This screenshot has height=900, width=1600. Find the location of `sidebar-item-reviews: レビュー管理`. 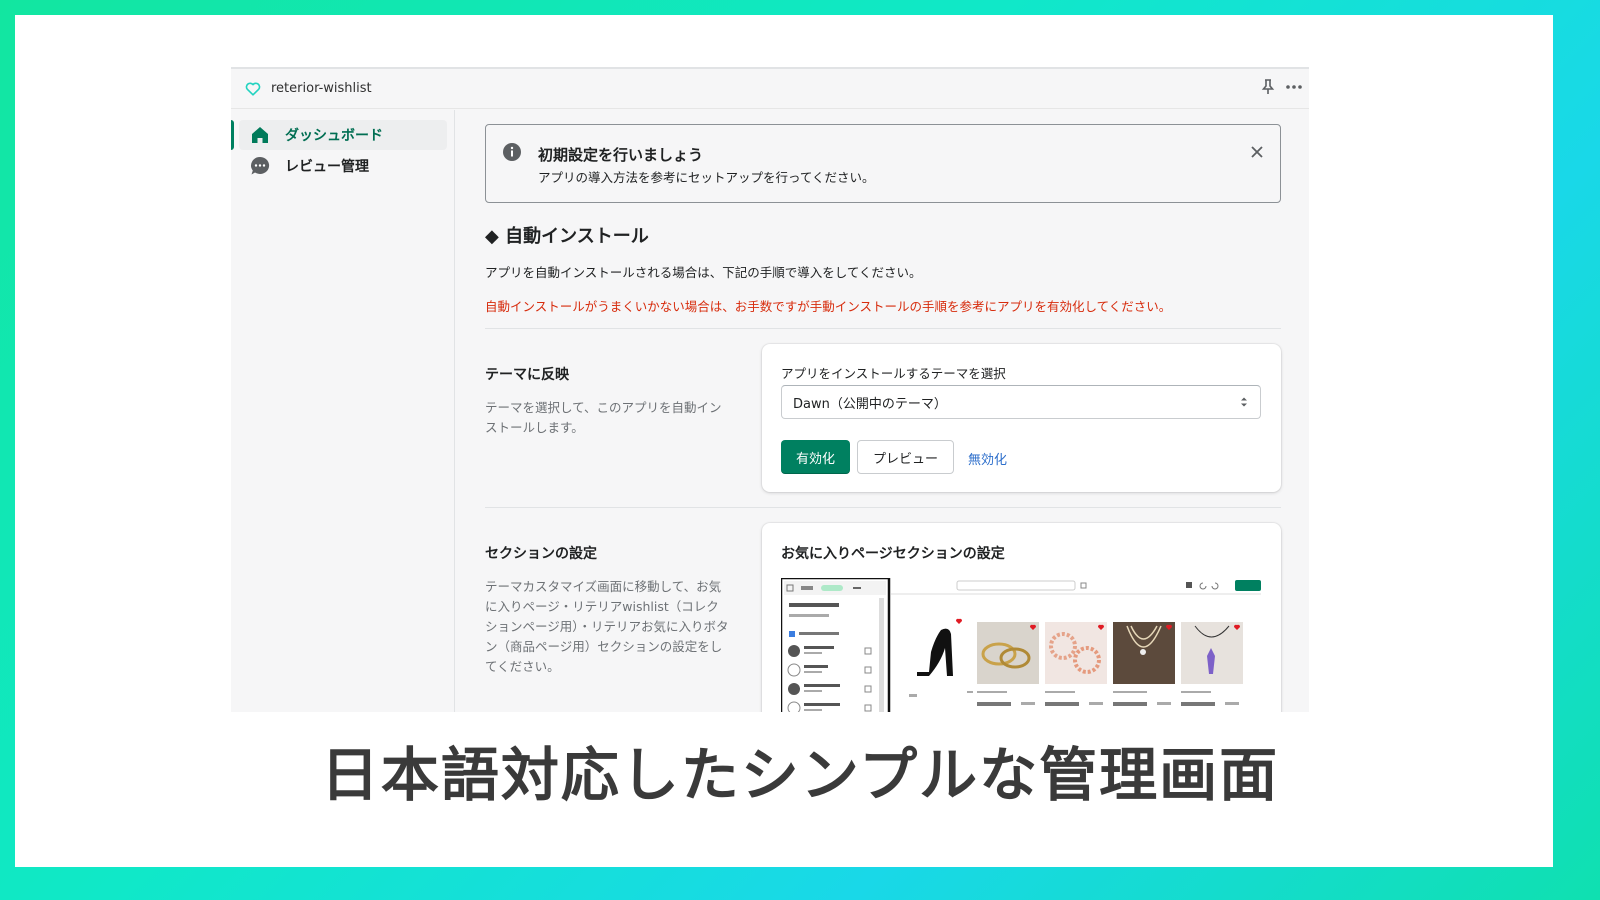

sidebar-item-reviews: レビュー管理 is located at coordinates (343, 166).